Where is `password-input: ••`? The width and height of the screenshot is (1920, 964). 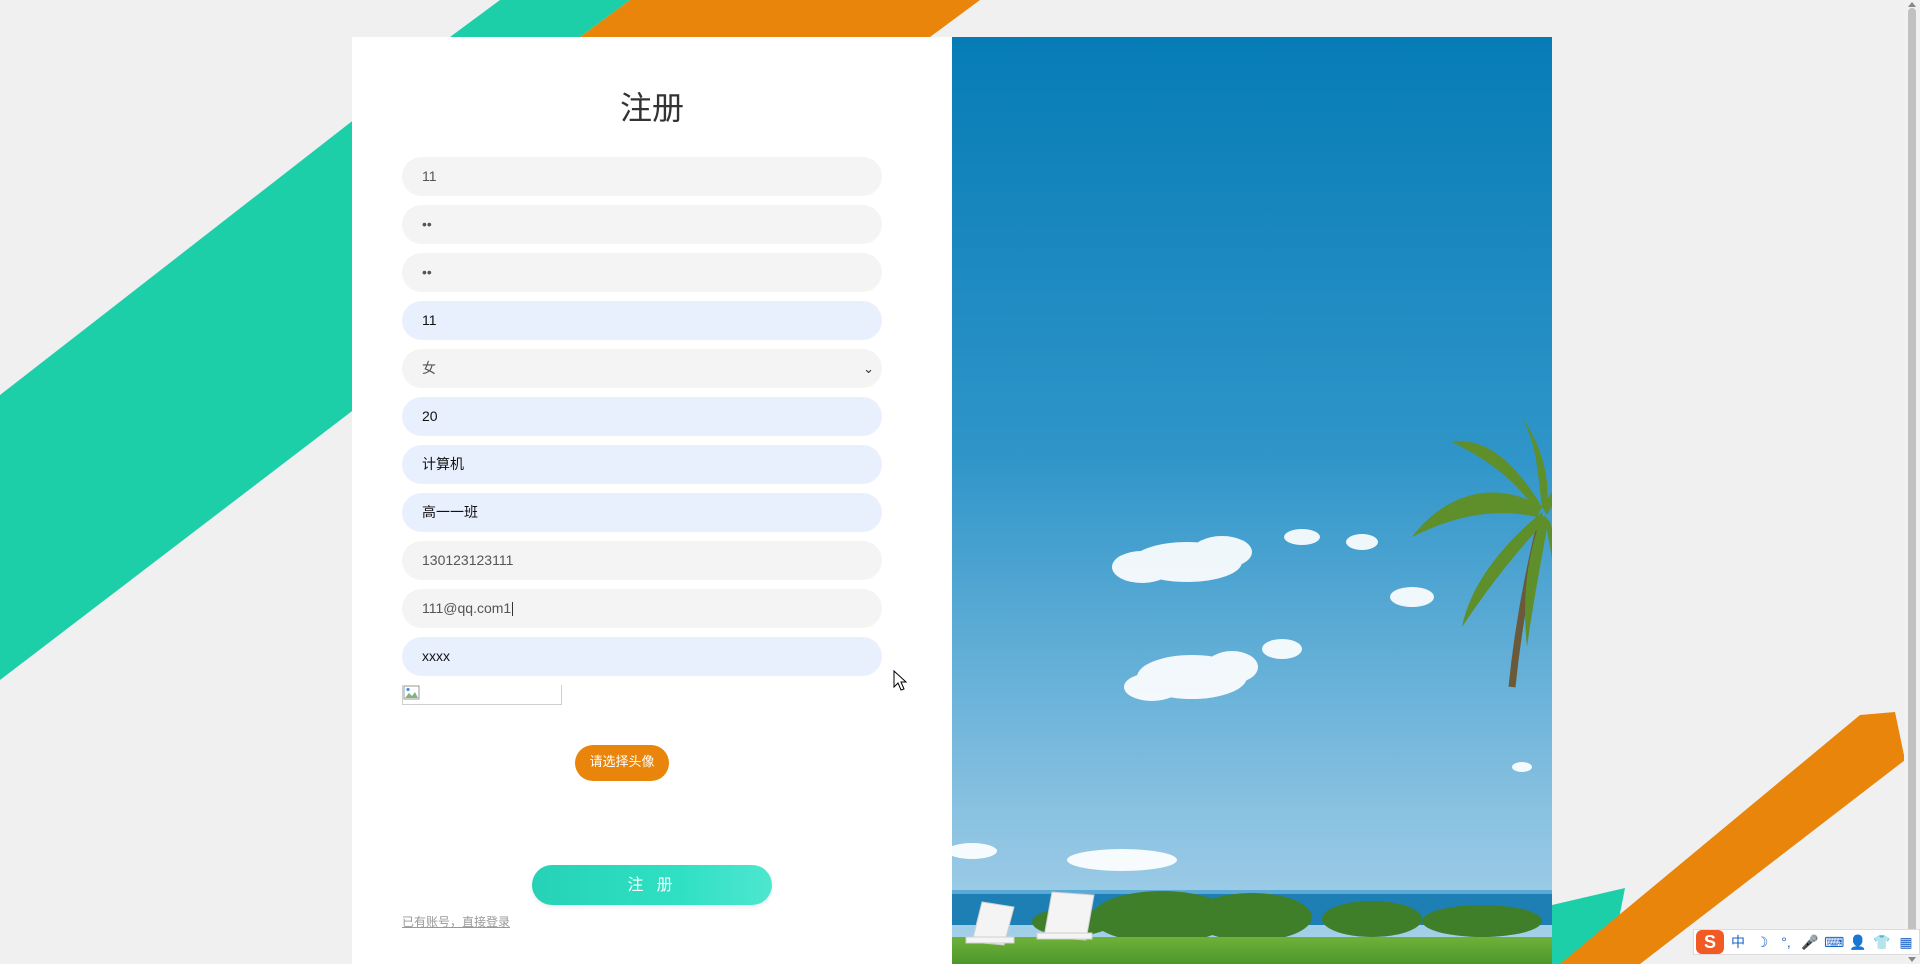 password-input: •• is located at coordinates (642, 224).